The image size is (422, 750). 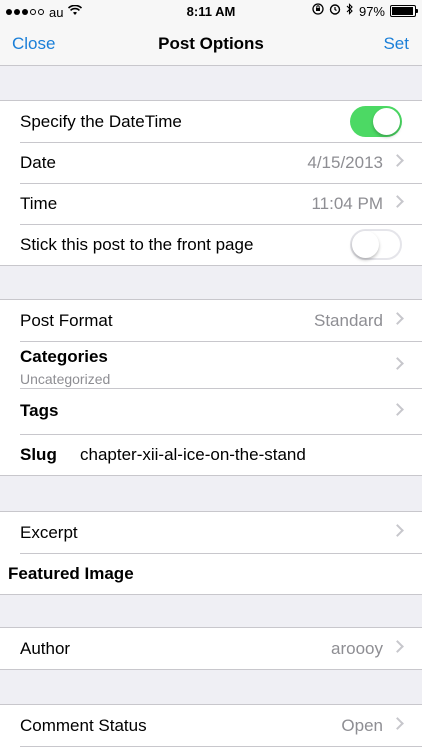 What do you see at coordinates (193, 455) in the screenshot?
I see `slug-field: chapter-xii-al-ice-on-the-stand` at bounding box center [193, 455].